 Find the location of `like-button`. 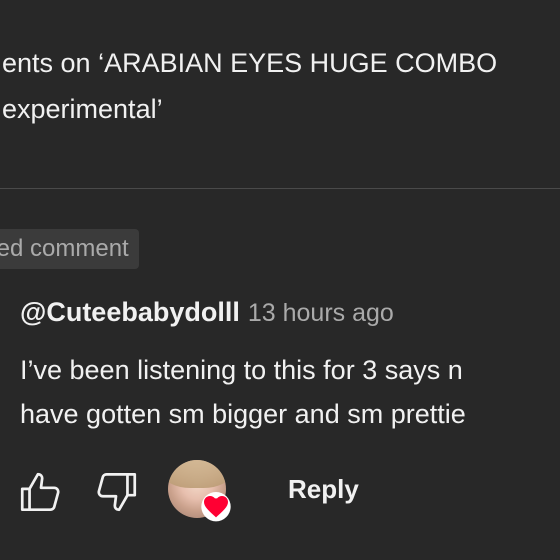

like-button is located at coordinates (41, 493).